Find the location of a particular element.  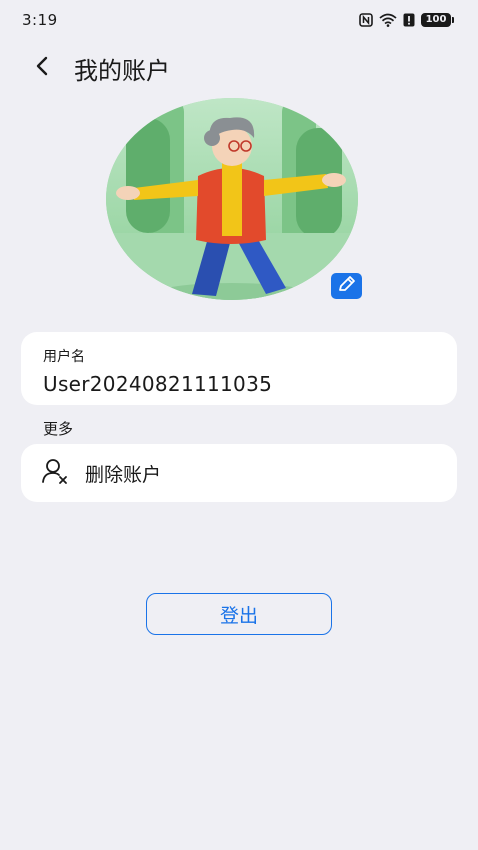

username-label: 用户名 is located at coordinates (64, 357).